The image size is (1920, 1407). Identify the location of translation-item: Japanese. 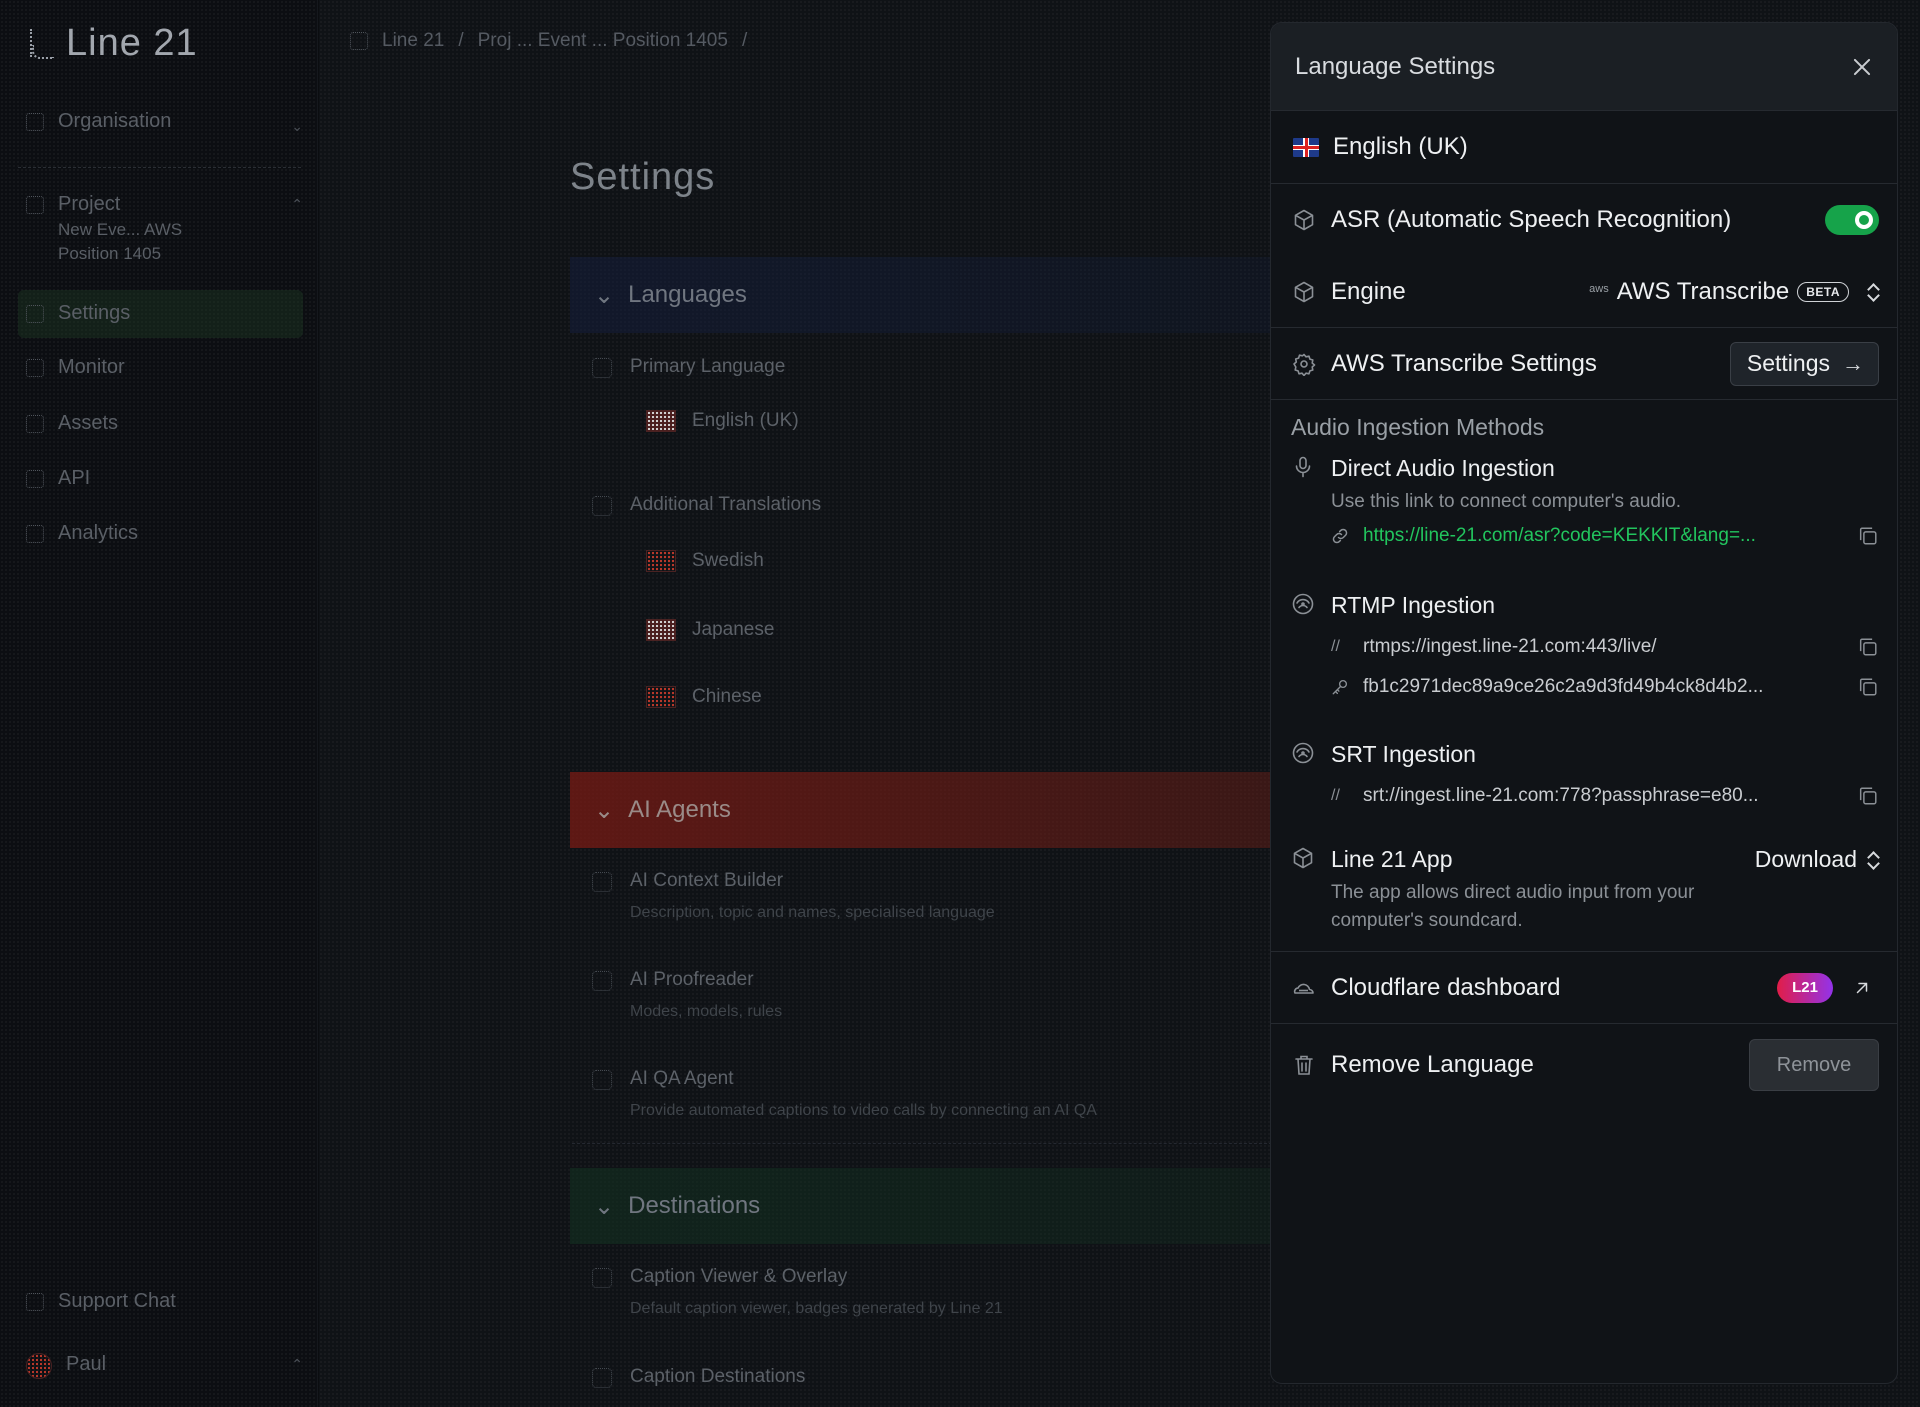
(710, 630).